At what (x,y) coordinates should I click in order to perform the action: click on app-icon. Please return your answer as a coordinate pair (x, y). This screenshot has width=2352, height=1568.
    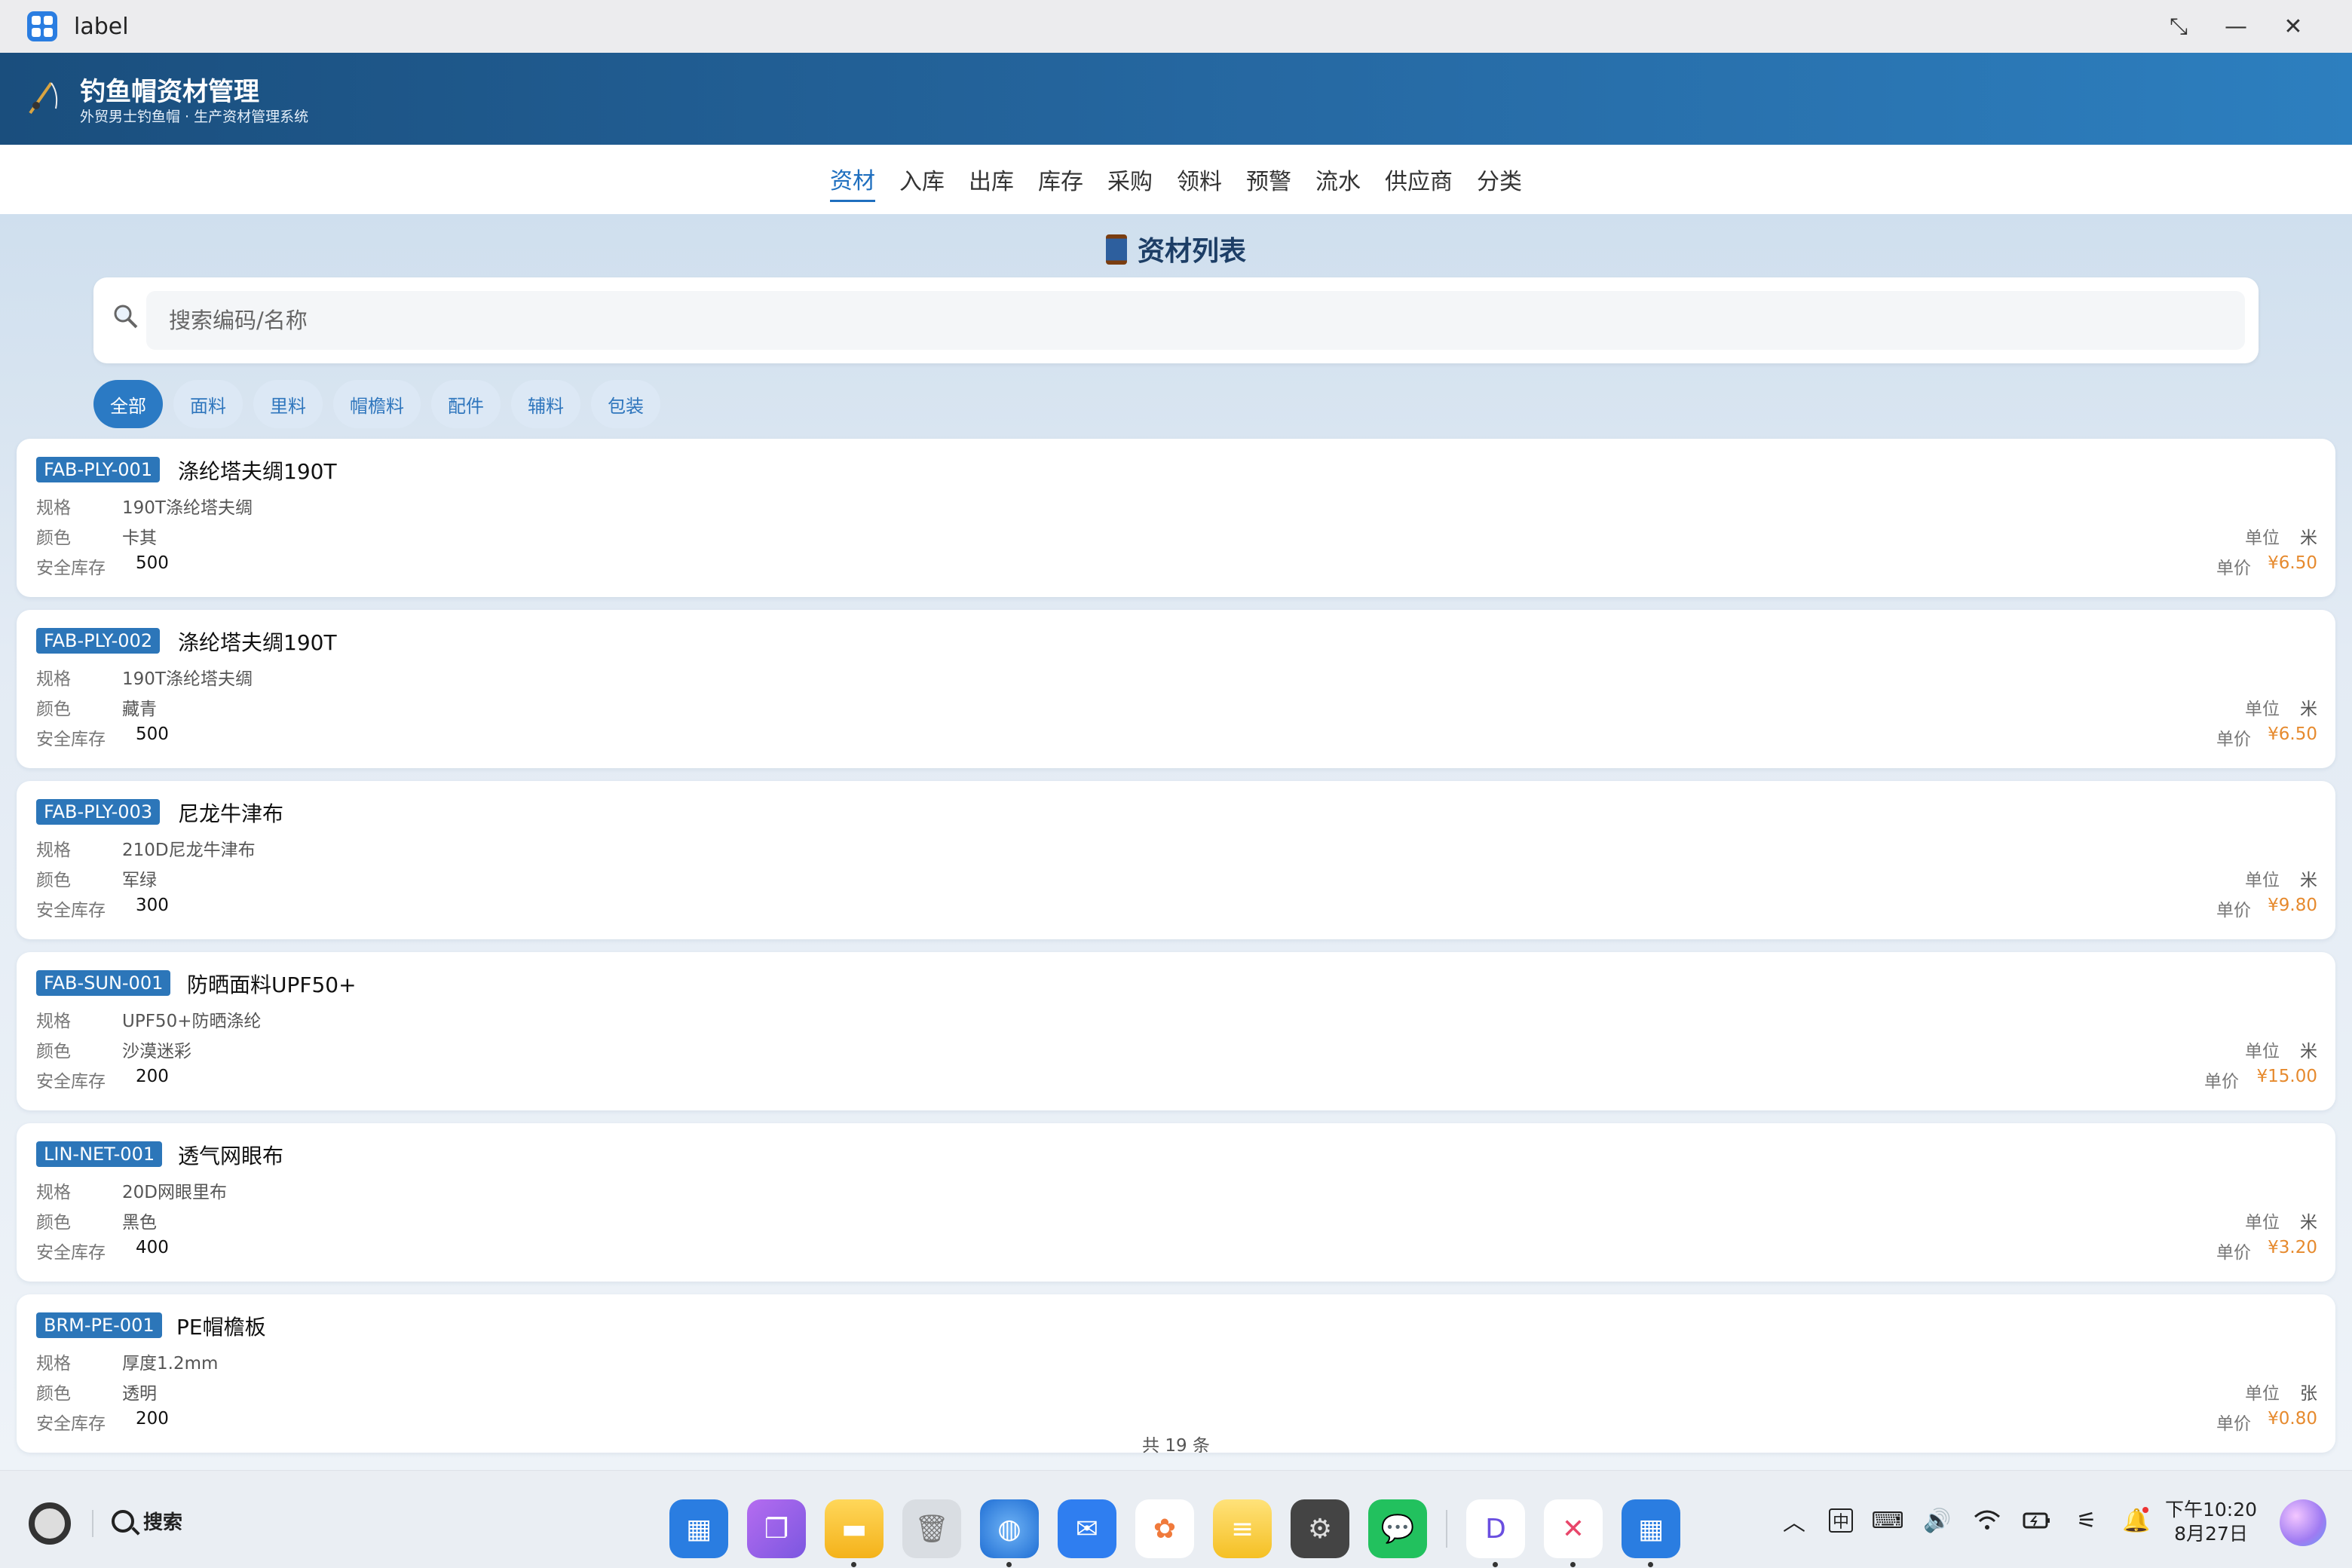
    Looking at the image, I should click on (42, 26).